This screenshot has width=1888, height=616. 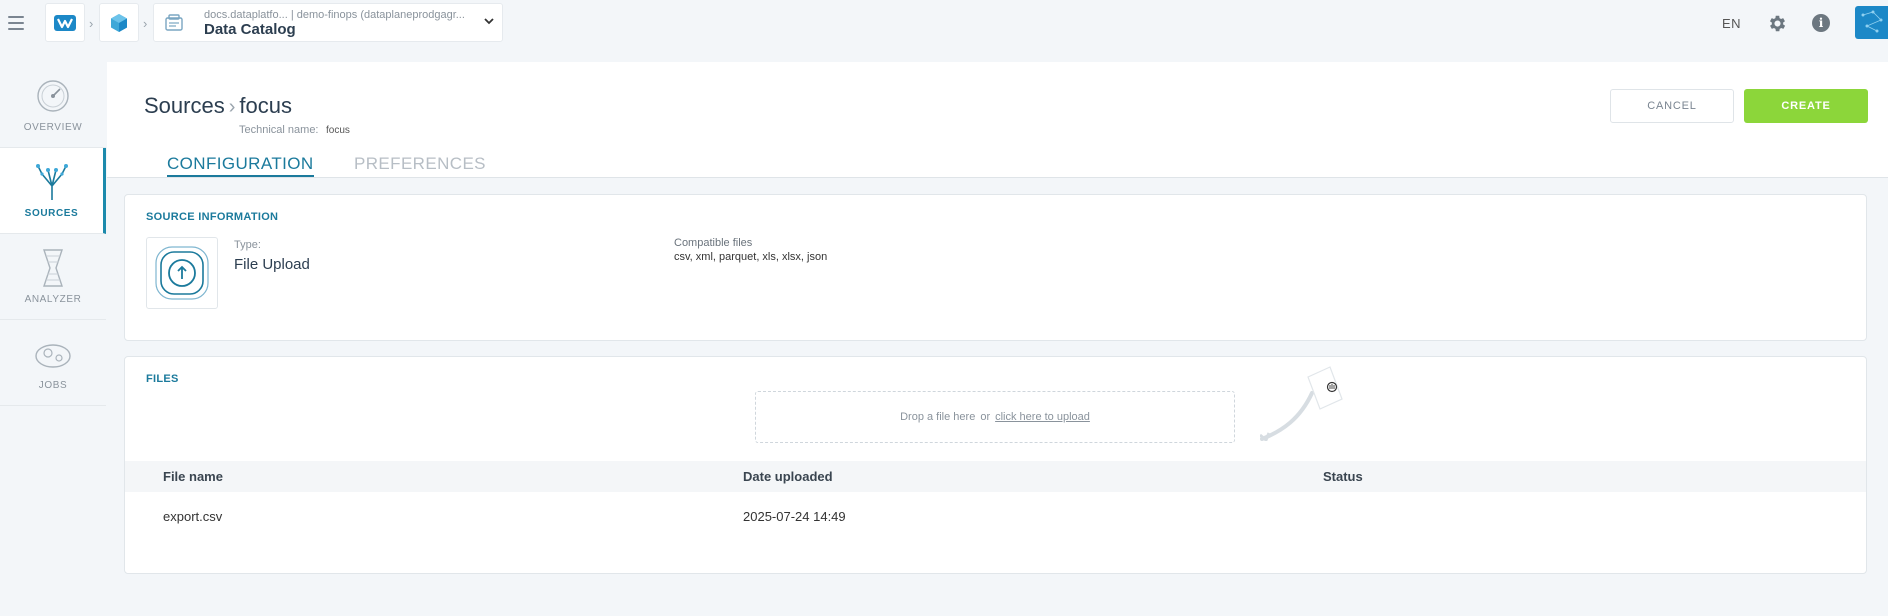 I want to click on files-table-header: File name Date uploaded Status, so click(x=995, y=476).